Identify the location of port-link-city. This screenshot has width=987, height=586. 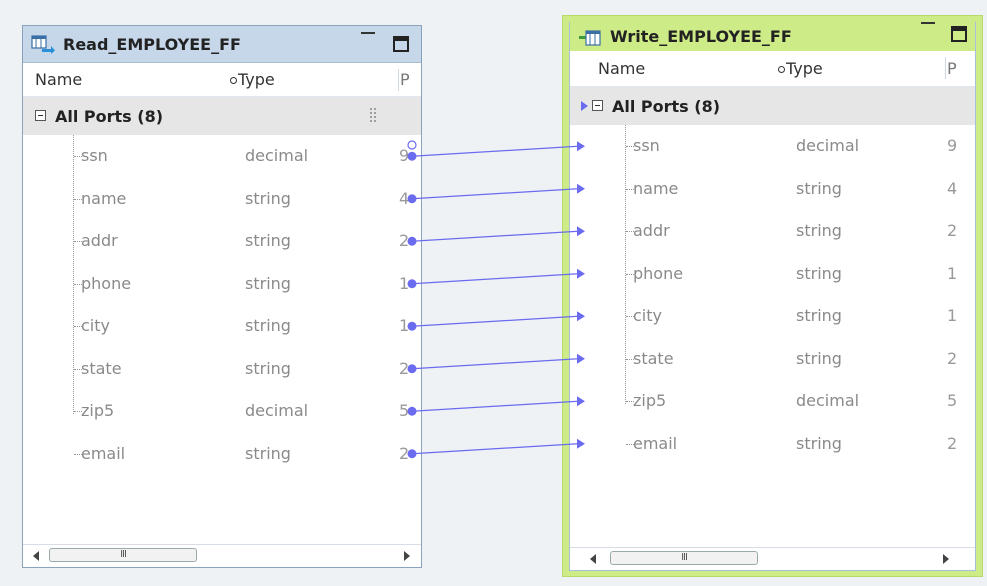
(495, 321).